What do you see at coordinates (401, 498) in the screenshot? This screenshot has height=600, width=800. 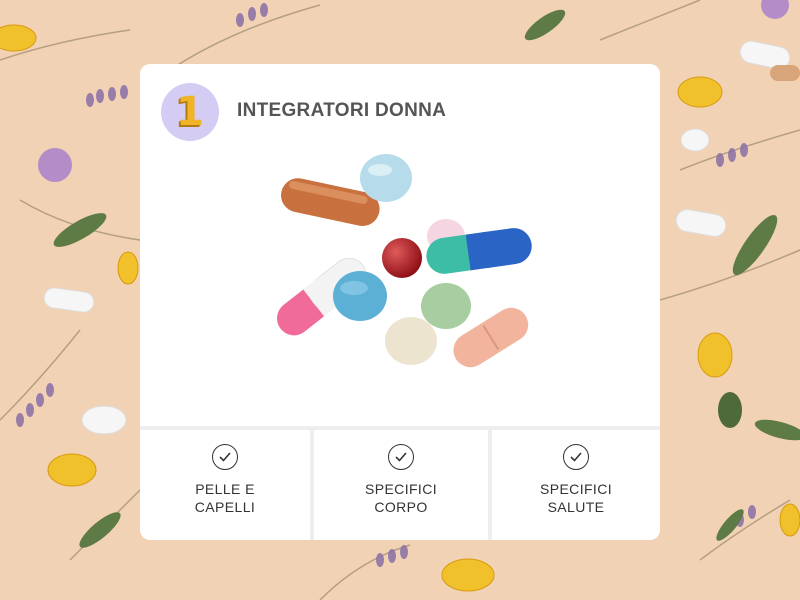 I see `feature-label: SPECIFICI CORPO` at bounding box center [401, 498].